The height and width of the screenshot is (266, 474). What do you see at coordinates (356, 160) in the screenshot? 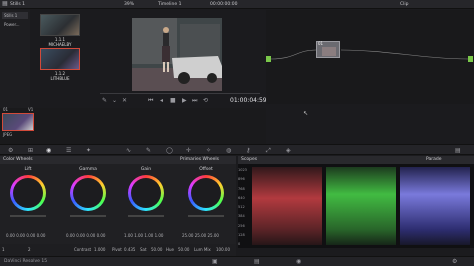
I see `scopes-header: Scopes Parade` at bounding box center [356, 160].